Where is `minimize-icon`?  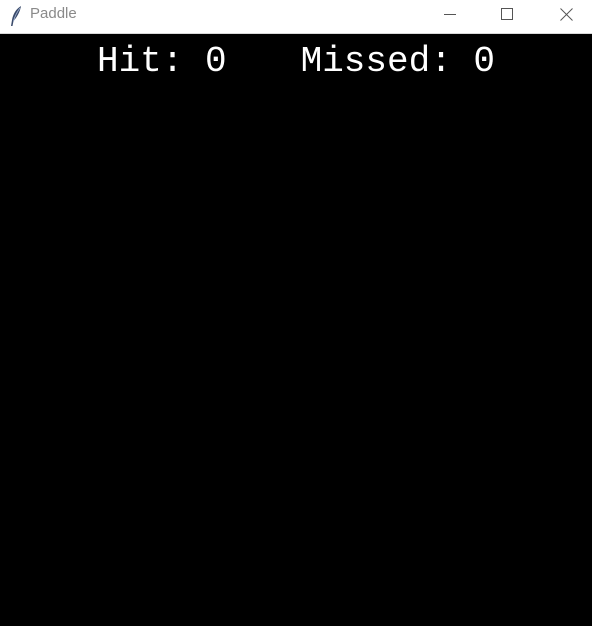
minimize-icon is located at coordinates (450, 14).